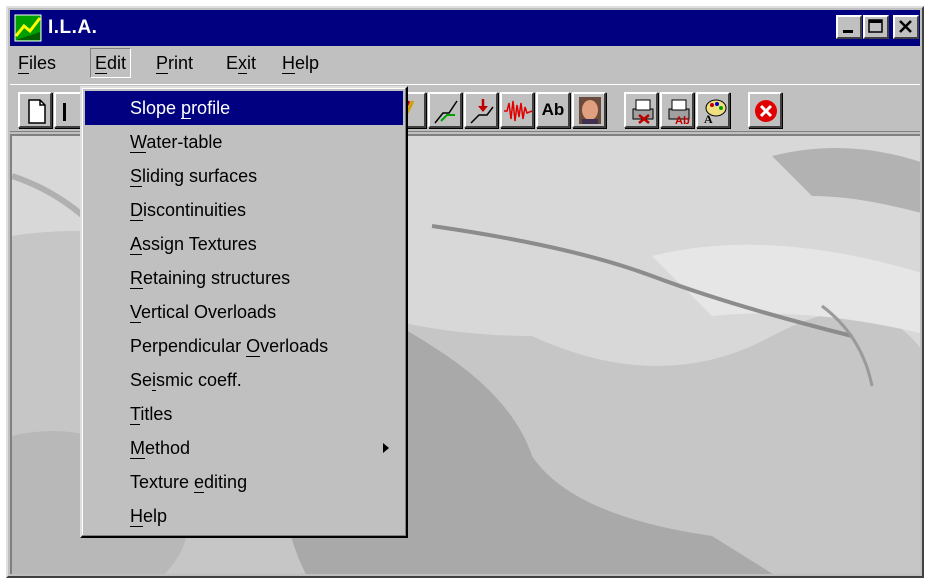 This screenshot has height=580, width=930. I want to click on exit-button, so click(765, 110).